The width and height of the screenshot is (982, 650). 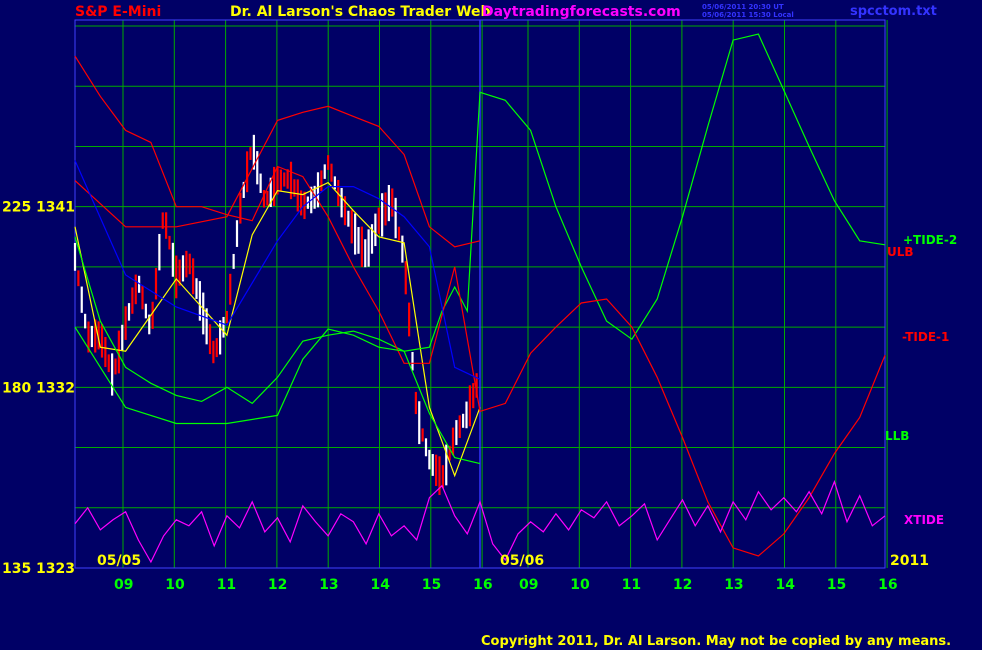 I want to click on timestamp-ut: 05/06/2011 20:30 UT, so click(x=743, y=7).